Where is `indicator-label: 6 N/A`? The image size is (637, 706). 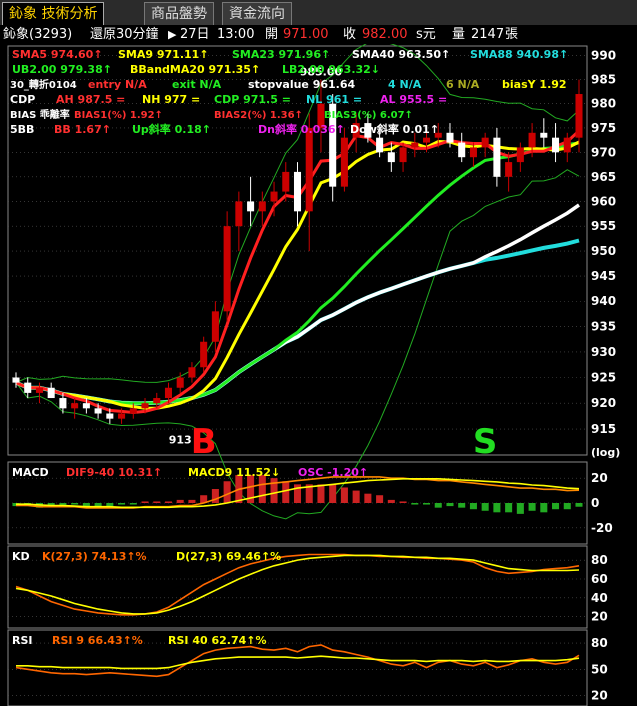 indicator-label: 6 N/A is located at coordinates (463, 84).